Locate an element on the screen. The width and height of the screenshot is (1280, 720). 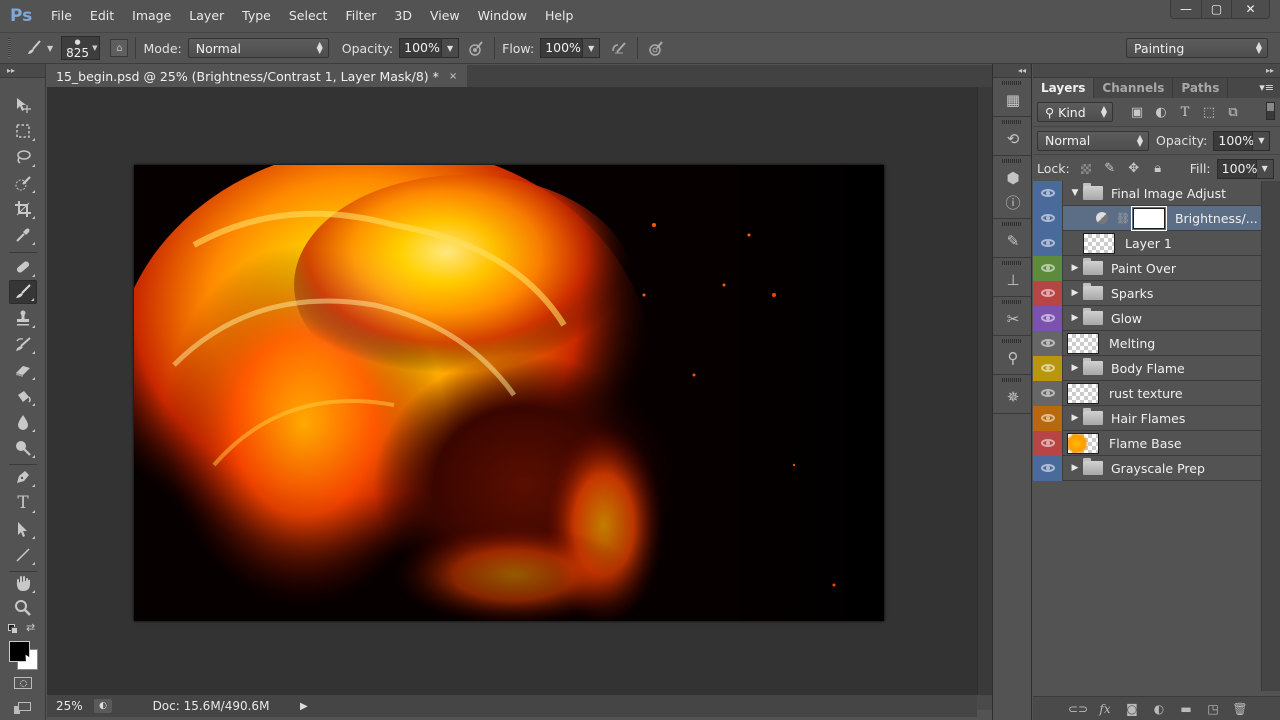
delete-layer-icon: 🗑︎ is located at coordinates (1240, 709).